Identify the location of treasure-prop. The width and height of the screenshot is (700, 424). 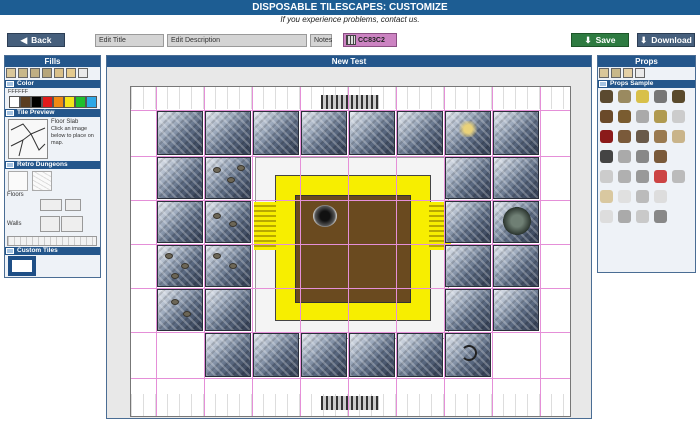
(468, 129).